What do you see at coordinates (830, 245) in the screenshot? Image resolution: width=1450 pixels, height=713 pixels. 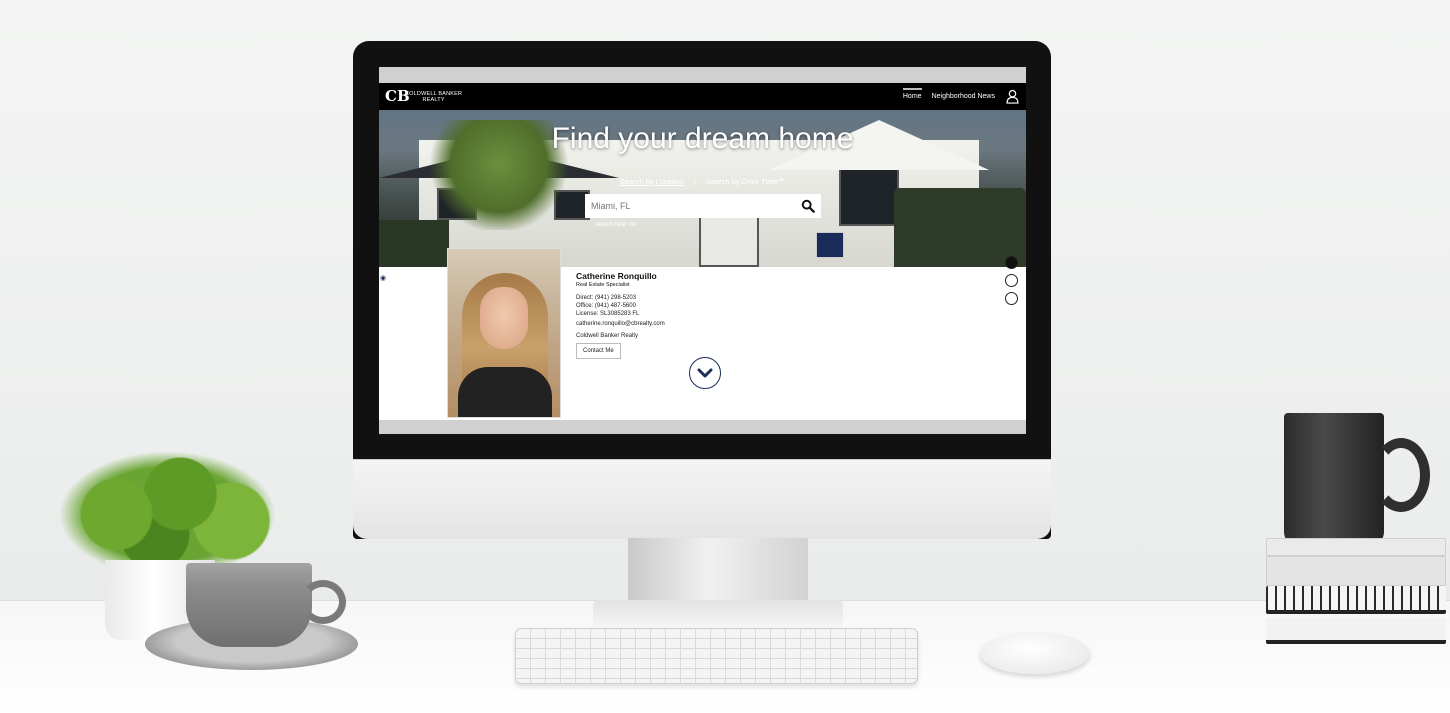 I see `yard-sign` at bounding box center [830, 245].